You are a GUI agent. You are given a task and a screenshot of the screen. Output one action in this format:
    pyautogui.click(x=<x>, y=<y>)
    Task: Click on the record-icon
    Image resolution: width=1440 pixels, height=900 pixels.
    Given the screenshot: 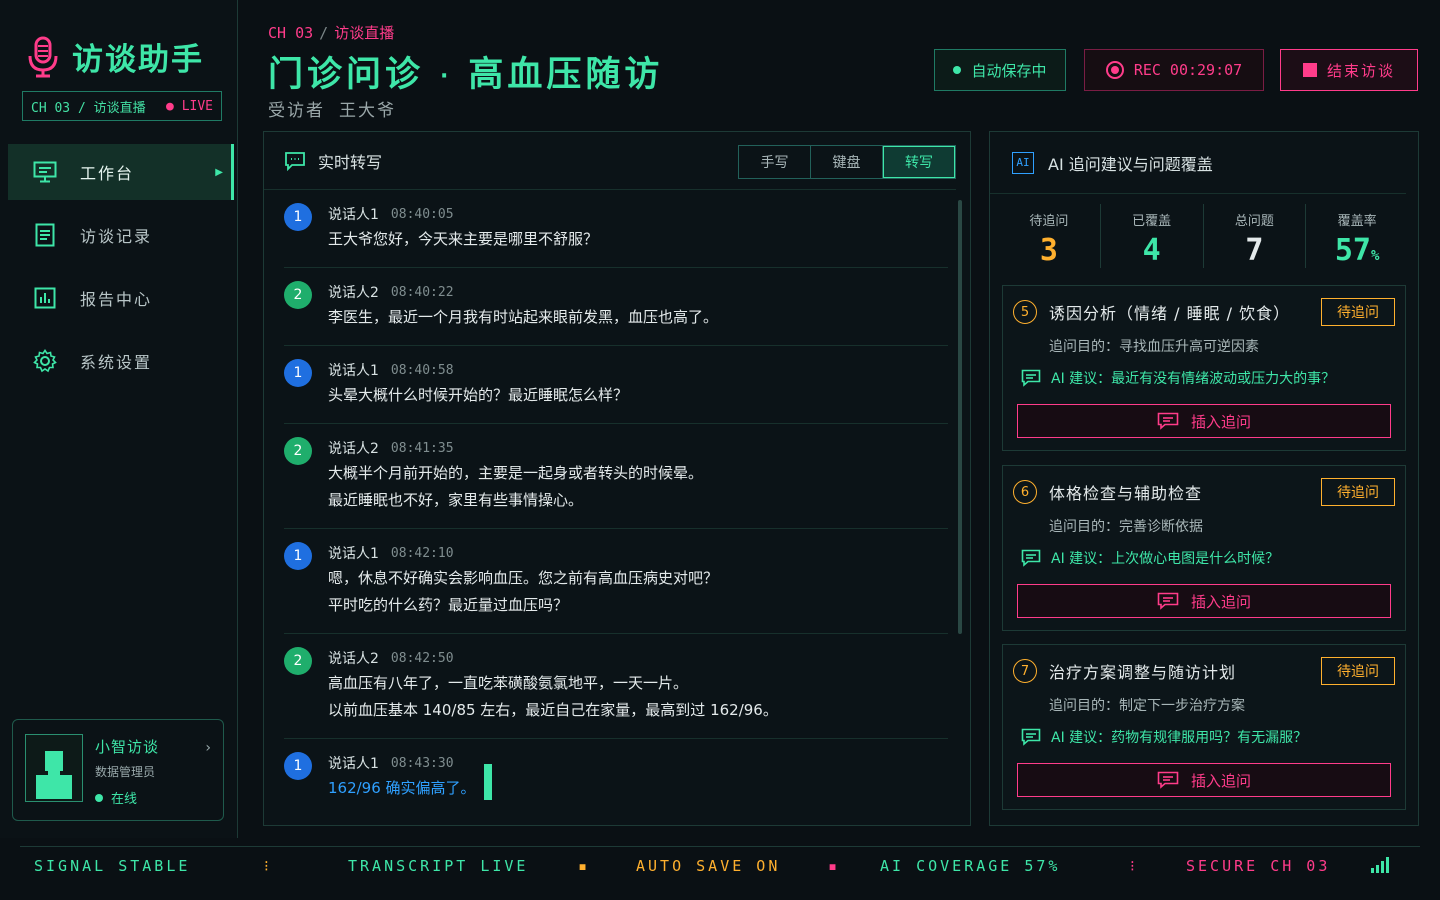 What is the action you would take?
    pyautogui.click(x=1114, y=70)
    